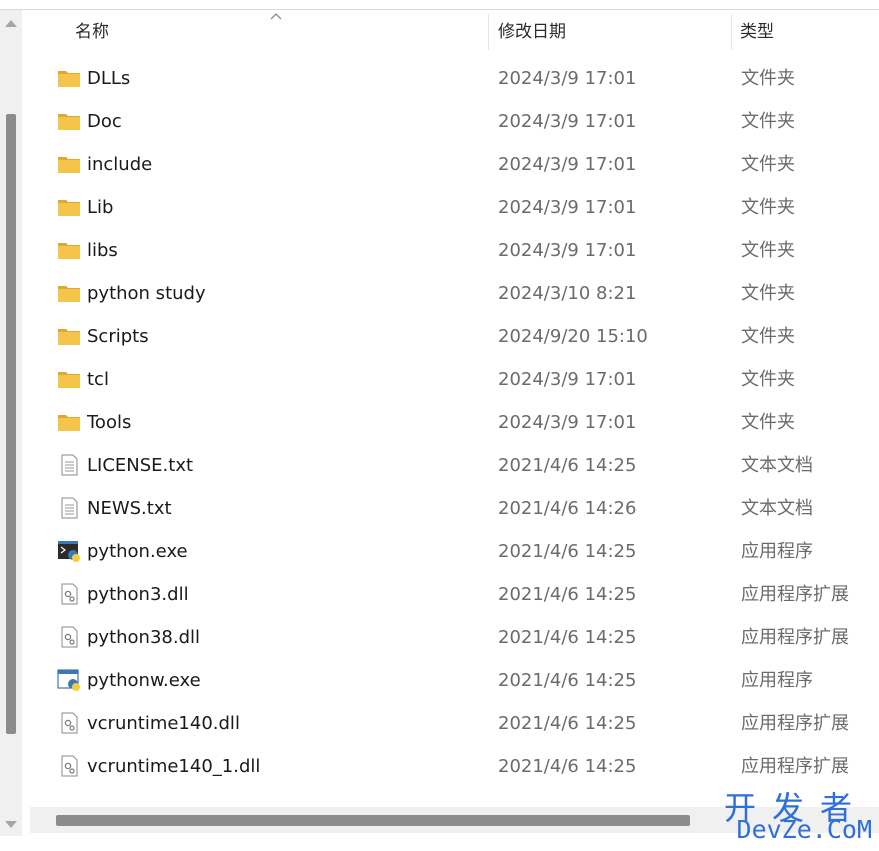  What do you see at coordinates (69, 551) in the screenshot?
I see `python-console-icon` at bounding box center [69, 551].